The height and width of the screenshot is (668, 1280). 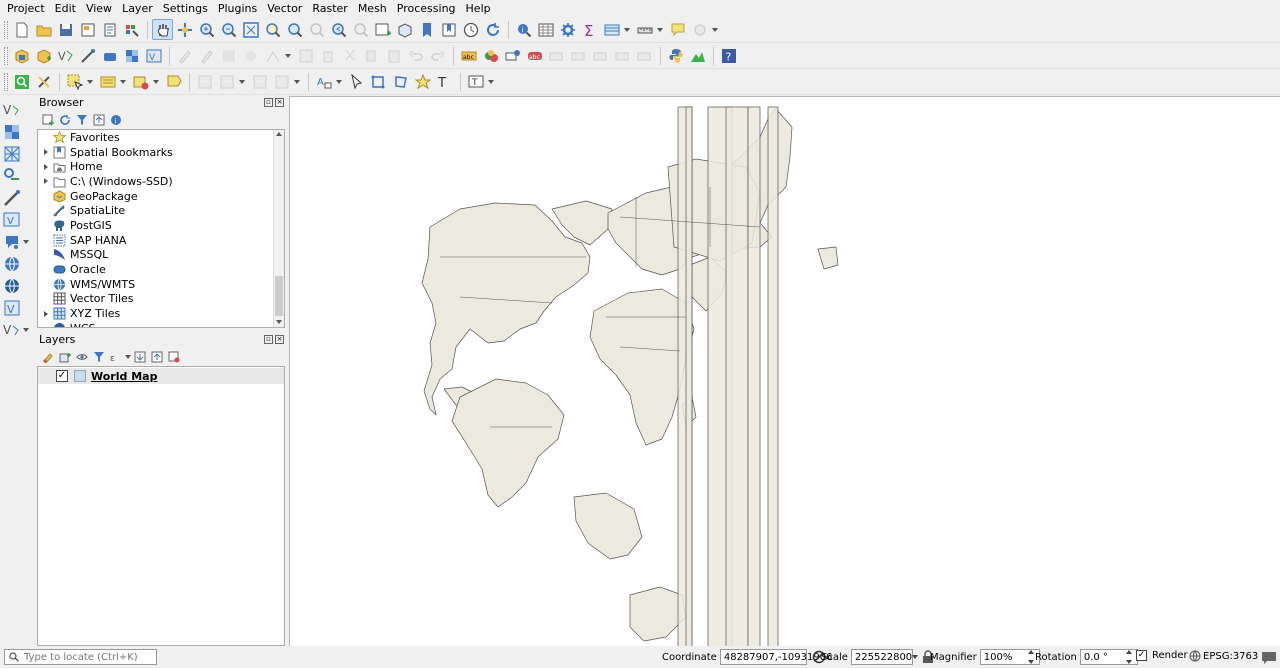 I want to click on map-tips-icon, so click(x=677, y=29).